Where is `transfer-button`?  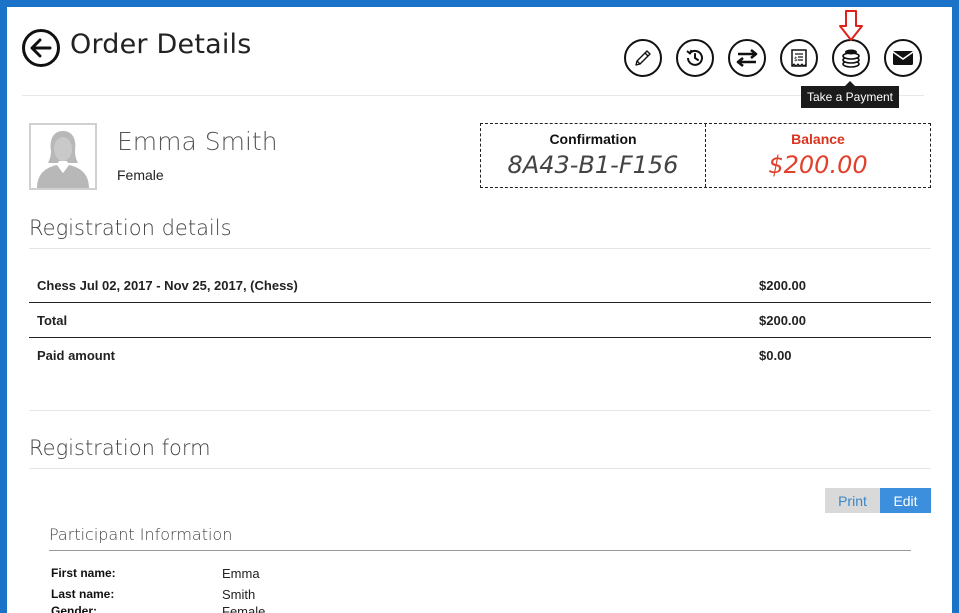 transfer-button is located at coordinates (747, 58).